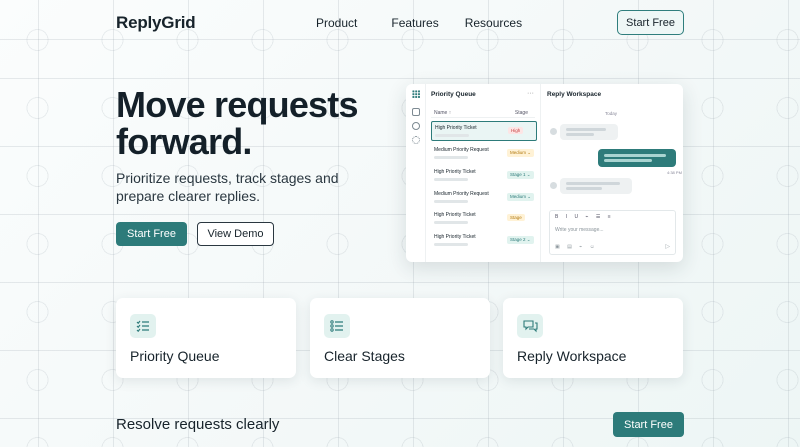 This screenshot has height=447, width=800. I want to click on queue-row: High Priority Ticket Stage, so click(484, 219).